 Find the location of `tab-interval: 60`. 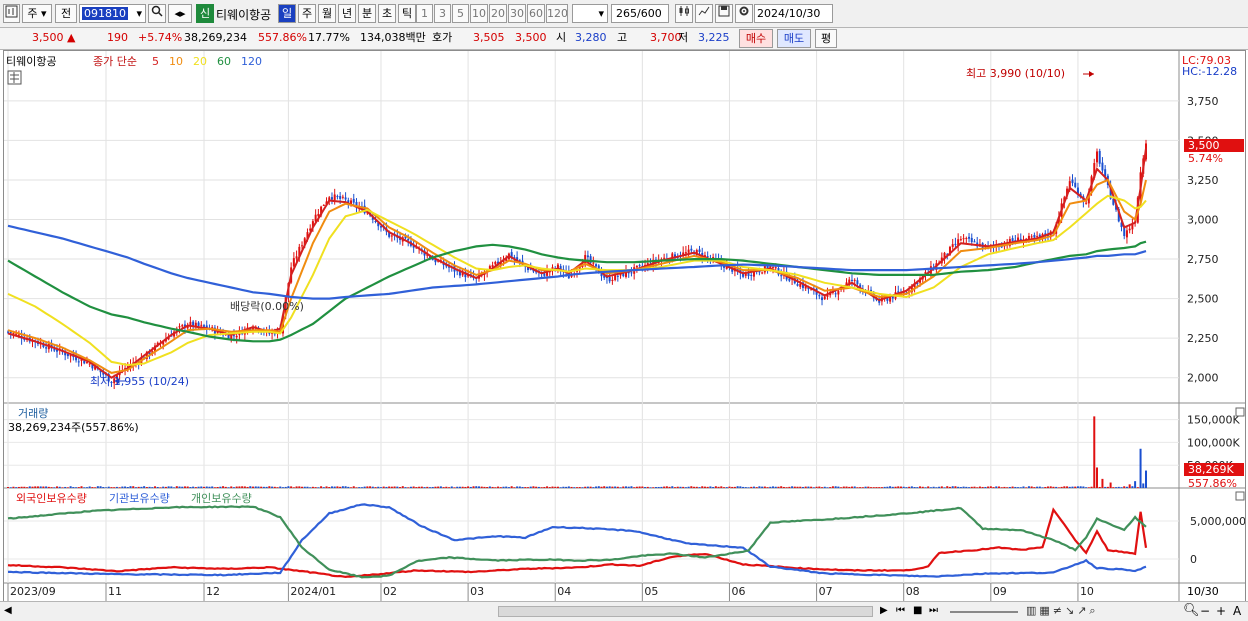

tab-interval: 60 is located at coordinates (536, 13).